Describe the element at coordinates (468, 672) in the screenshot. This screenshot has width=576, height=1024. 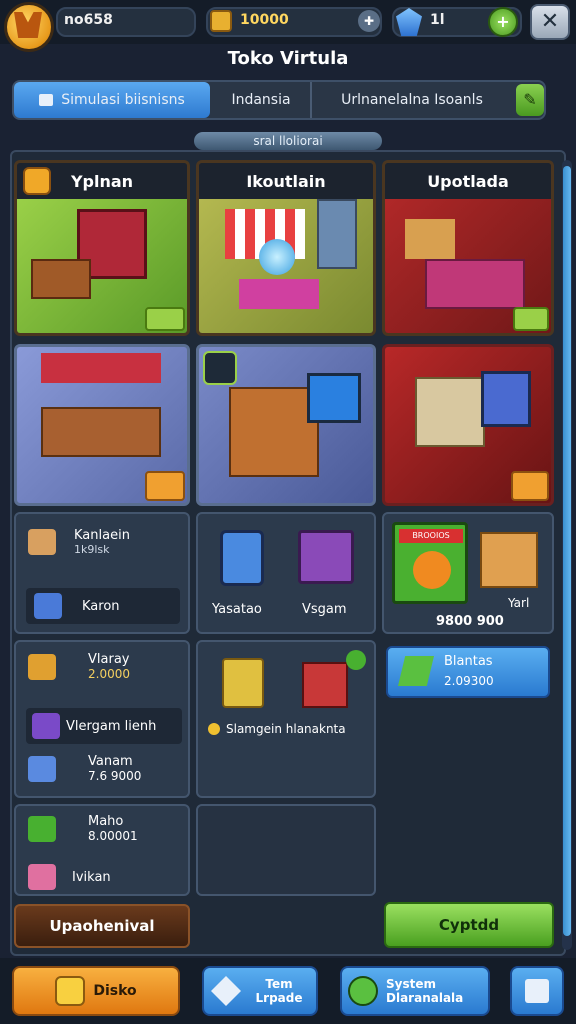
I see `slot-blantas: Blantas 2.09300` at that location.